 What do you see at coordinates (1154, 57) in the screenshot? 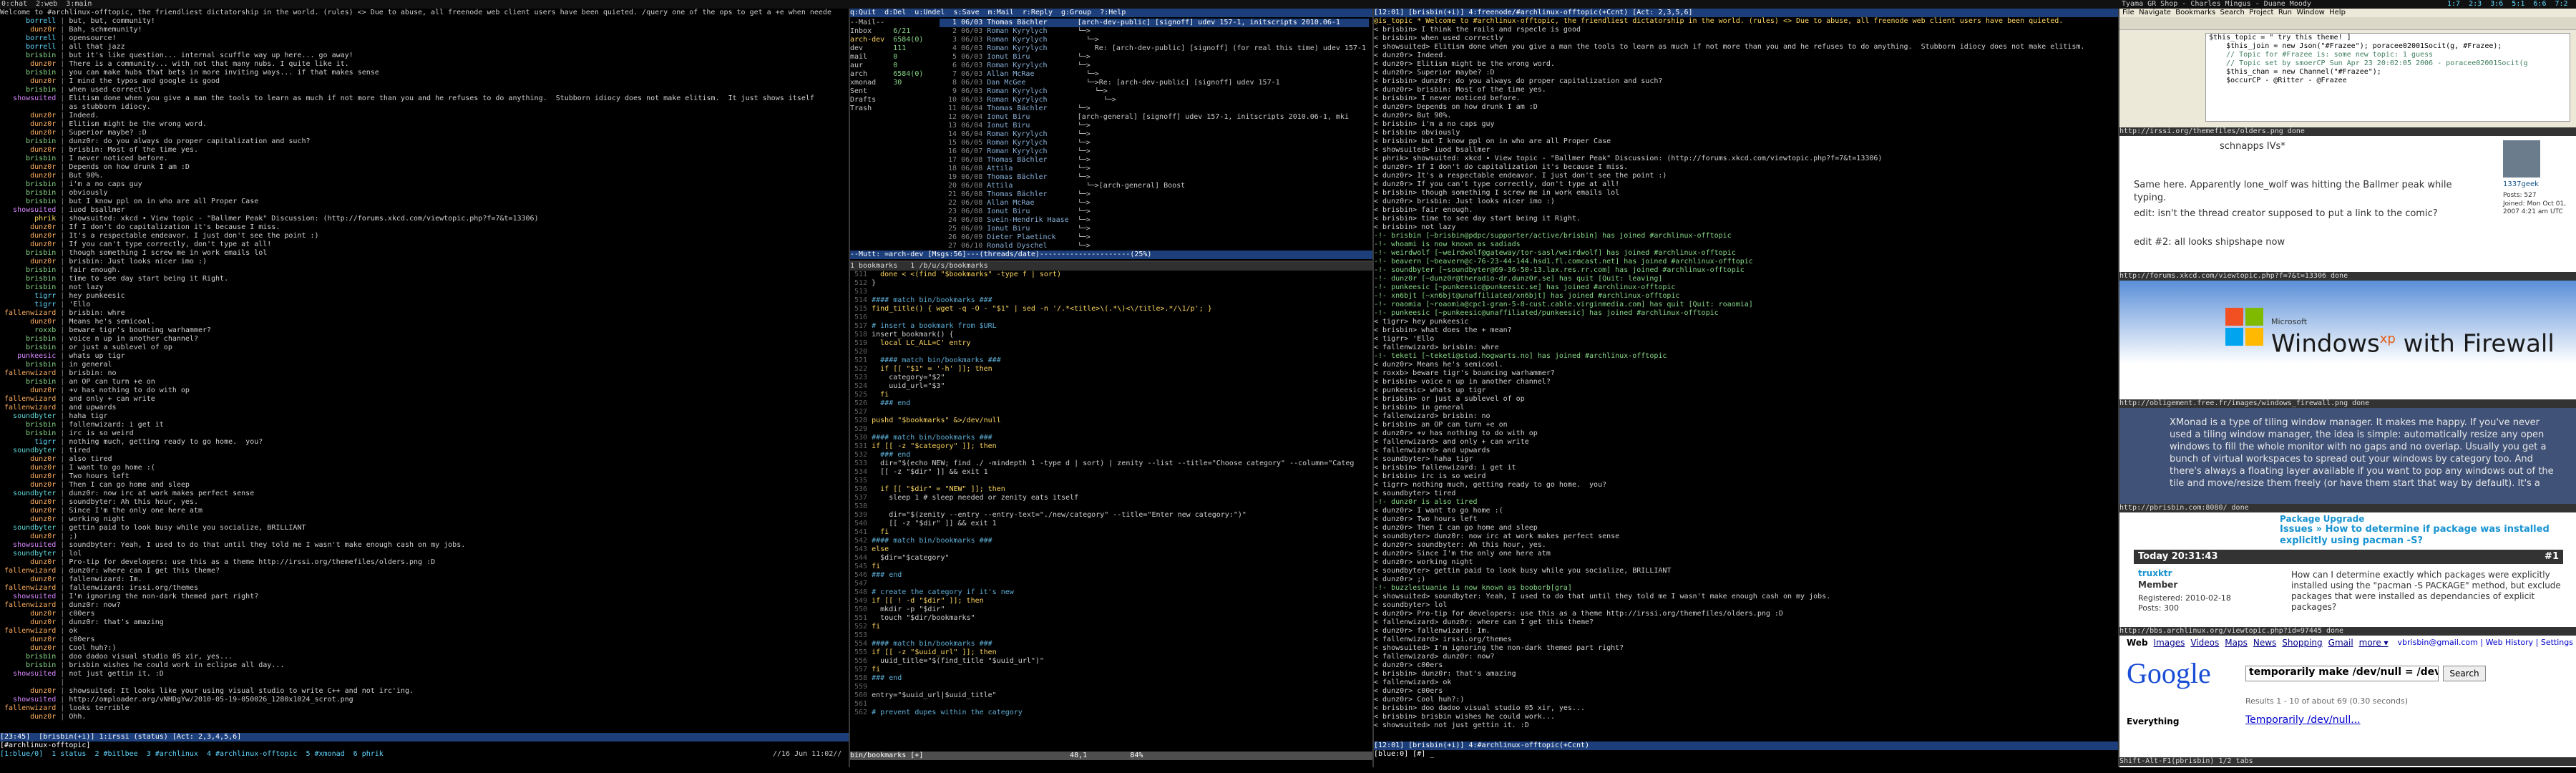
I see `mutt-message-row: 5 06/03 Ionut Biru └─>` at bounding box center [1154, 57].